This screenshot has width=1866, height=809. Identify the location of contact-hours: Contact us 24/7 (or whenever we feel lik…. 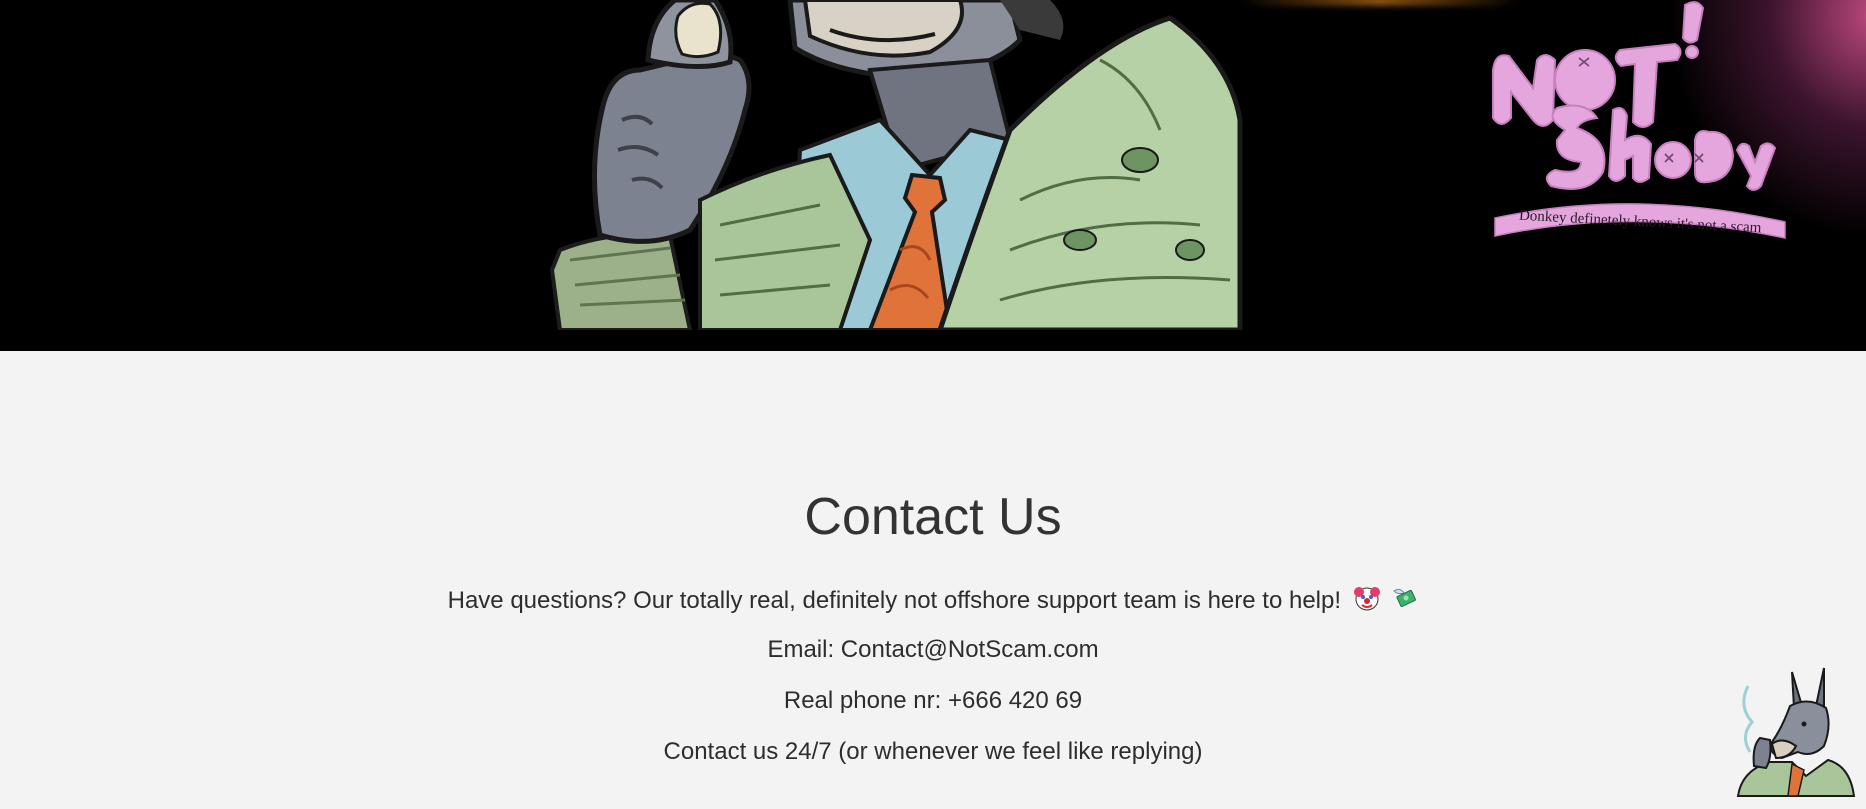
(933, 751).